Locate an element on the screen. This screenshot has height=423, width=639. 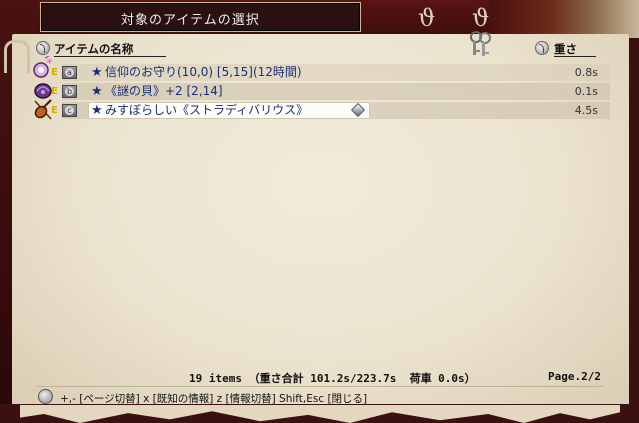
item-weight: 0.8s is located at coordinates (586, 72).